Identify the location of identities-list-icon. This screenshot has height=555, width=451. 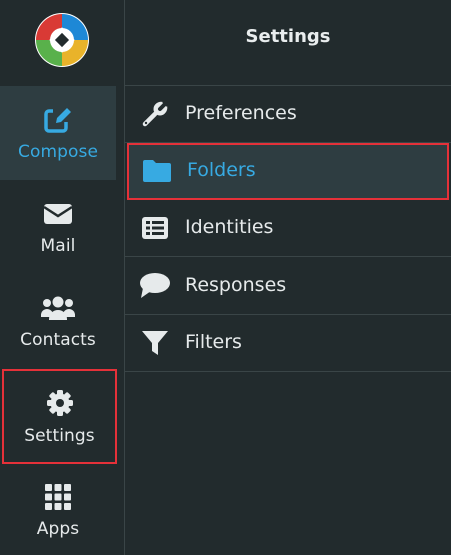
(155, 228).